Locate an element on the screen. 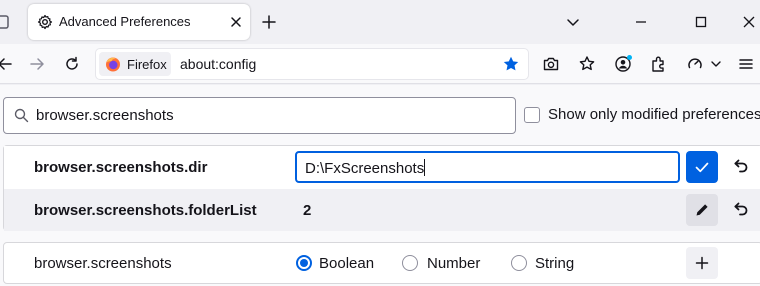 This screenshot has height=286, width=760. table-row: browser.screenshots.dir D:\FxScreenshots is located at coordinates (382, 167).